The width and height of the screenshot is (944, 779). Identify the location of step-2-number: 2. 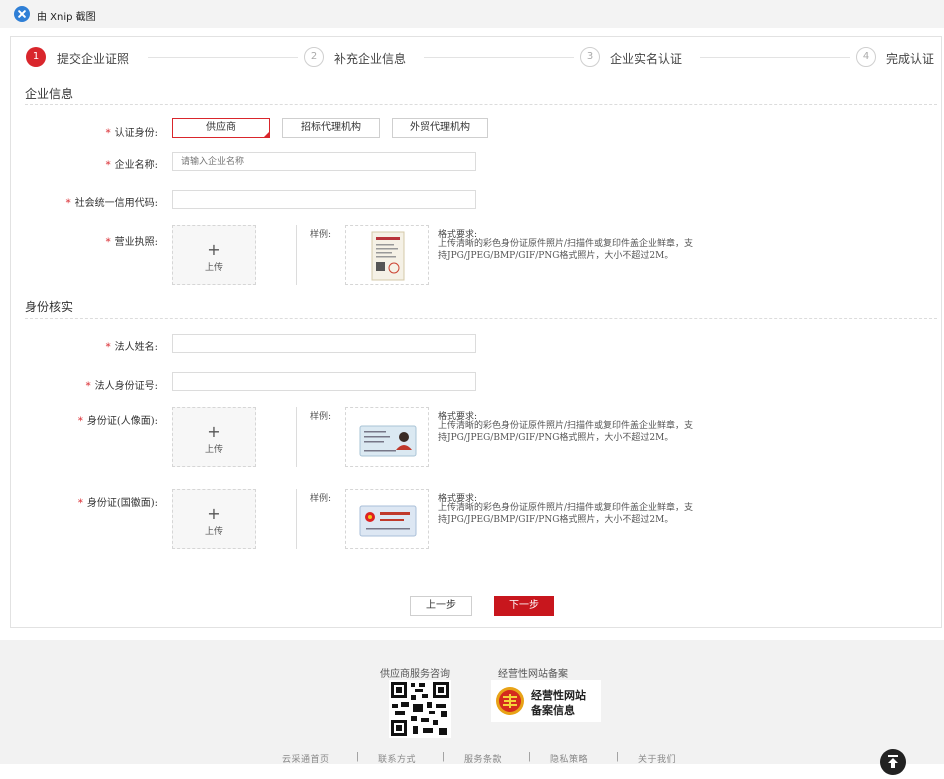
(314, 57).